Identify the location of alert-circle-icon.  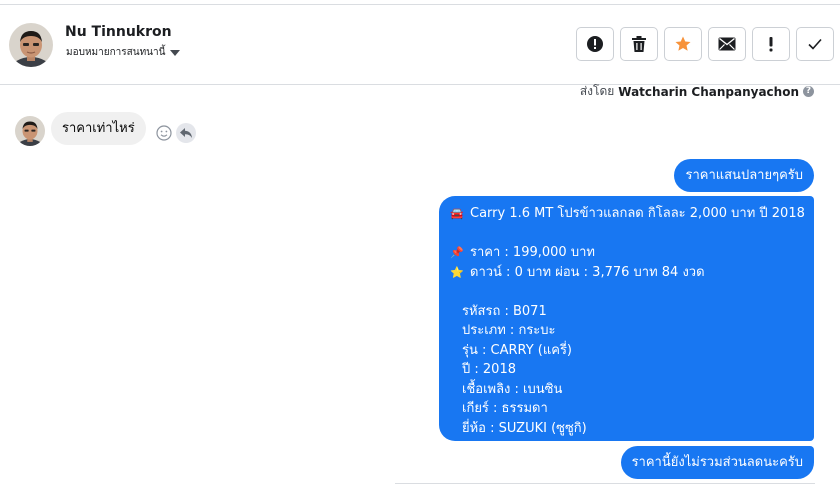
(595, 44).